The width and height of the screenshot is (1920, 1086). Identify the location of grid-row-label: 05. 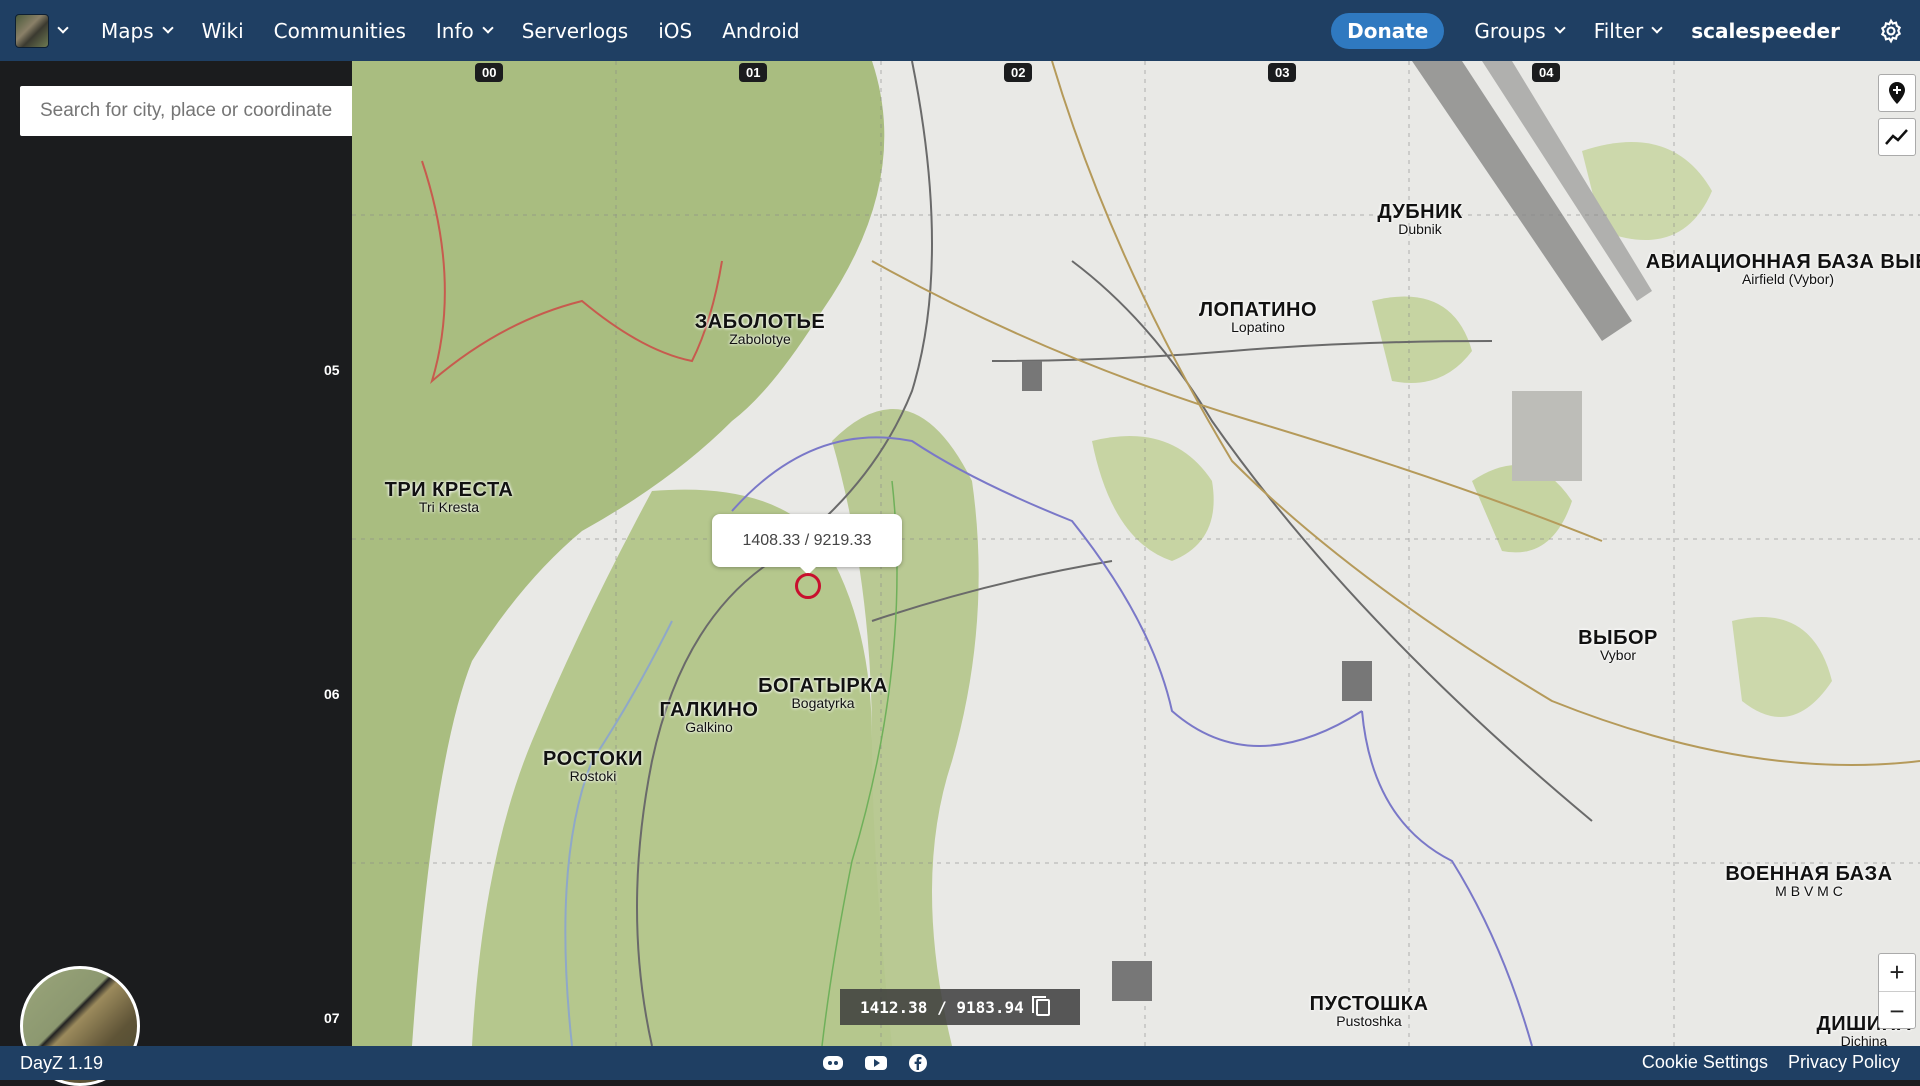
(332, 370).